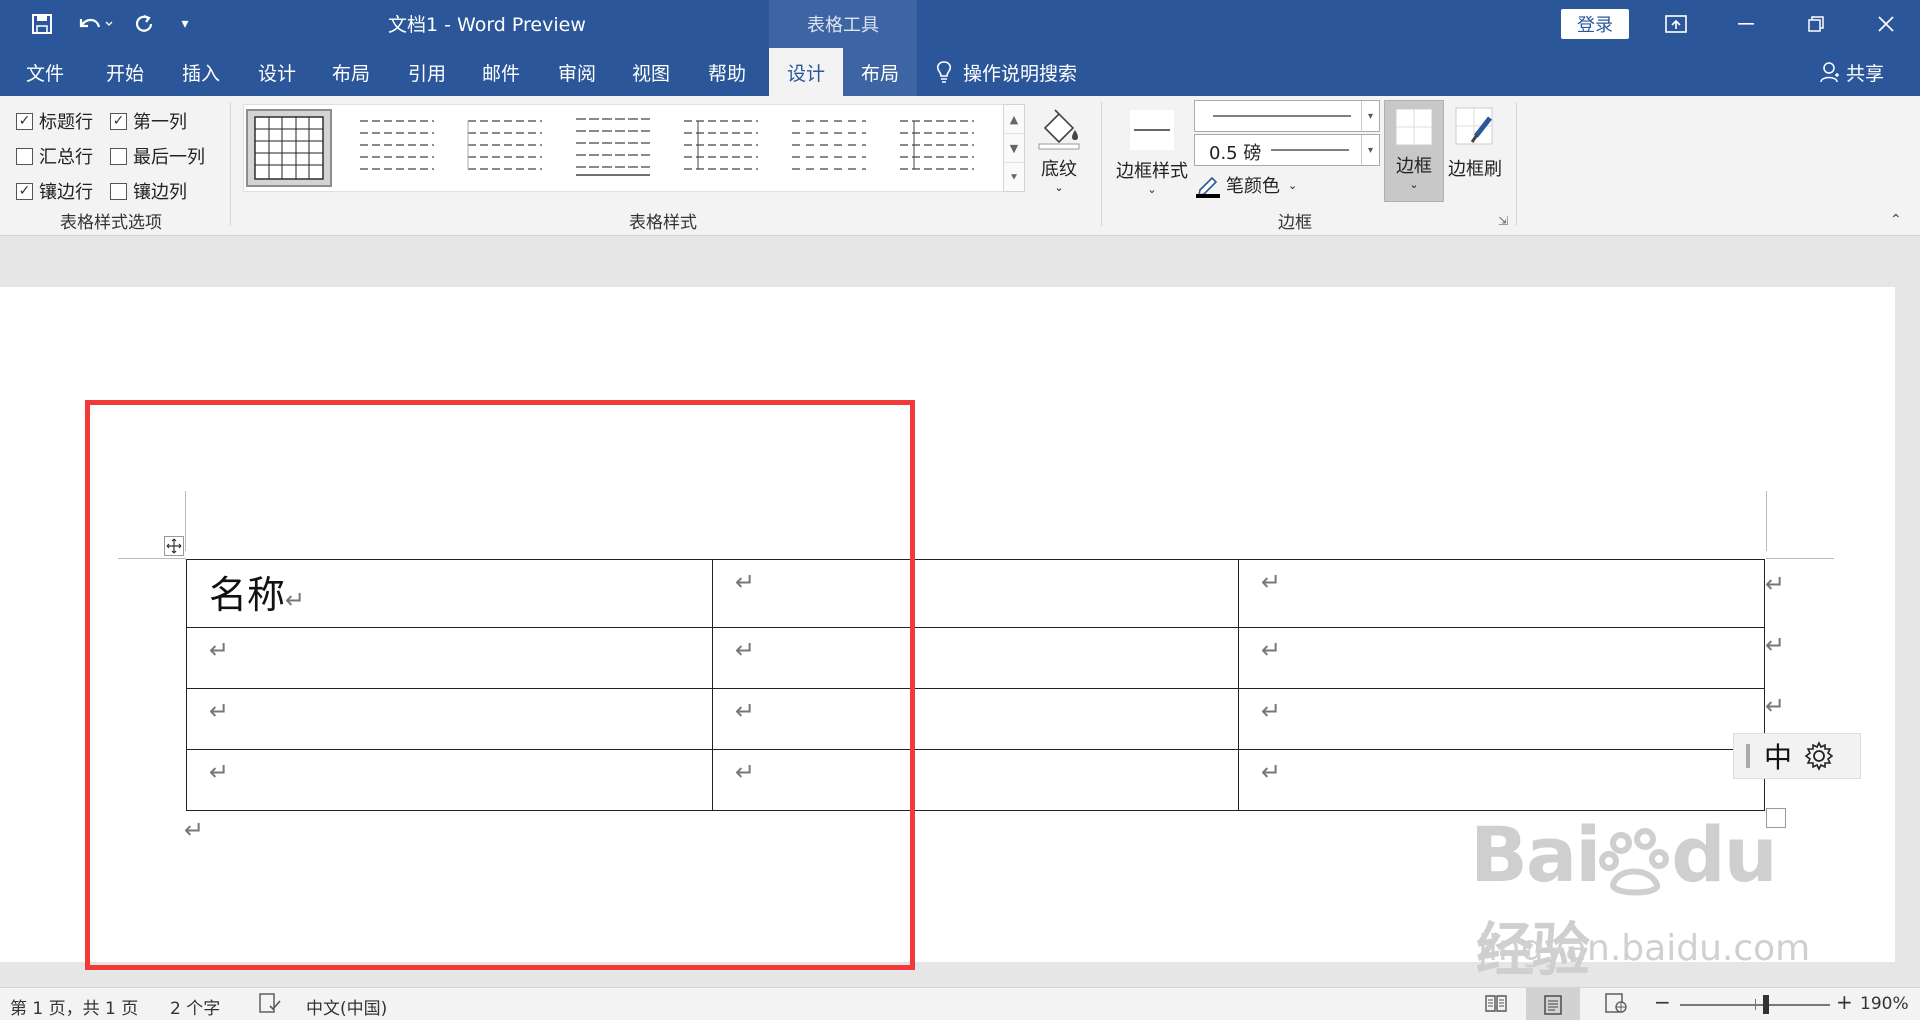 The width and height of the screenshot is (1920, 1020). What do you see at coordinates (54, 191) in the screenshot?
I see `checkbox-banded-rows: ✓ 镶边行` at bounding box center [54, 191].